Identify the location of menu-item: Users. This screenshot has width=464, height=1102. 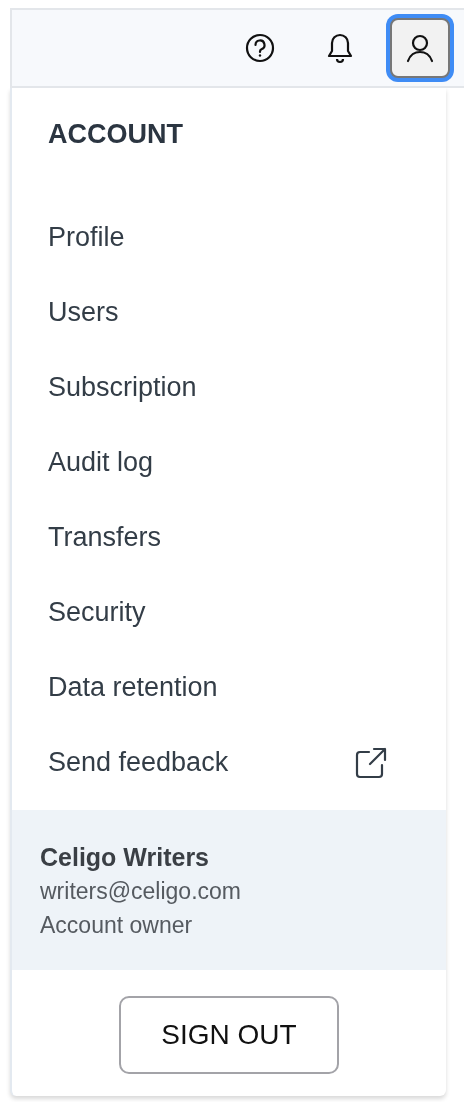
(229, 312).